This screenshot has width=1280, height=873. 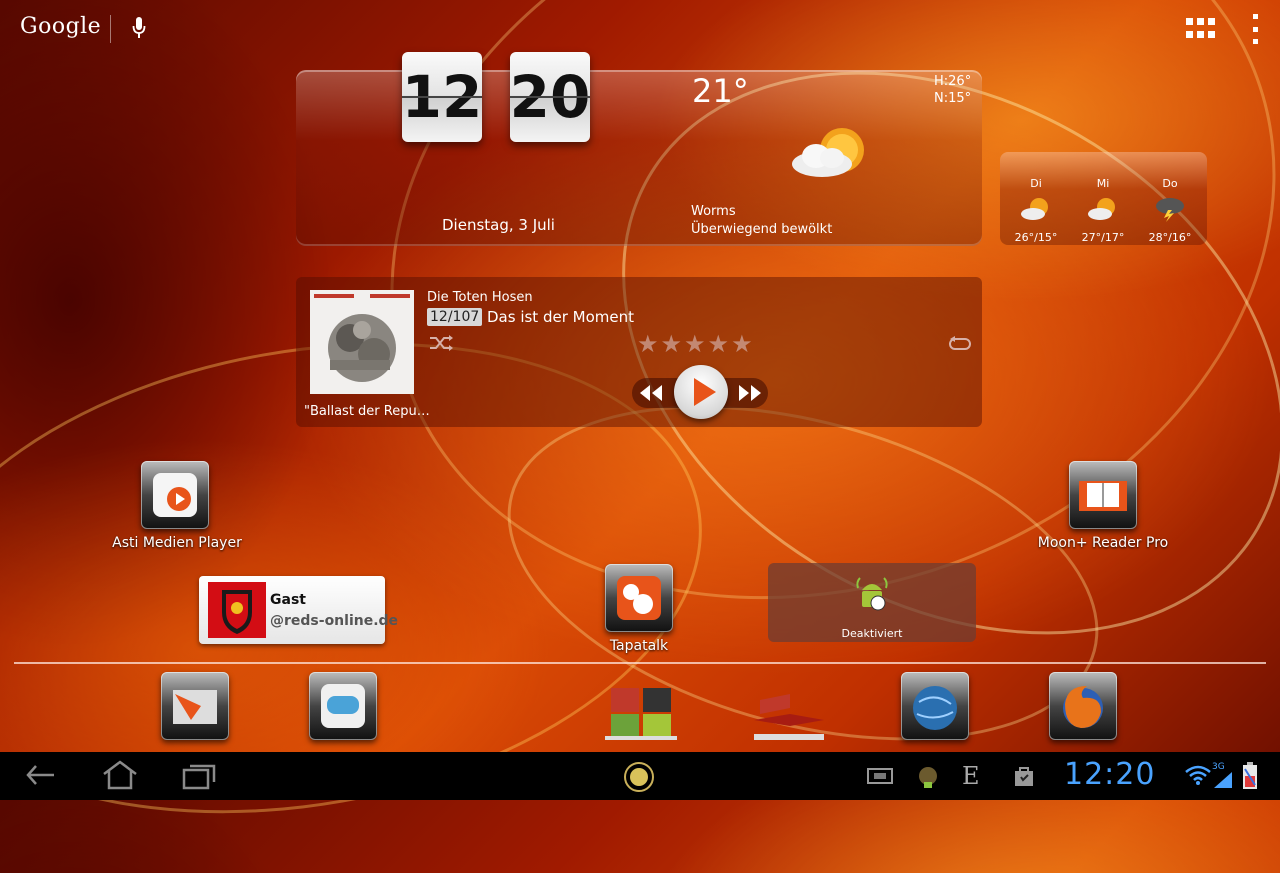 I want to click on track-title: Das ist der Moment, so click(x=560, y=317).